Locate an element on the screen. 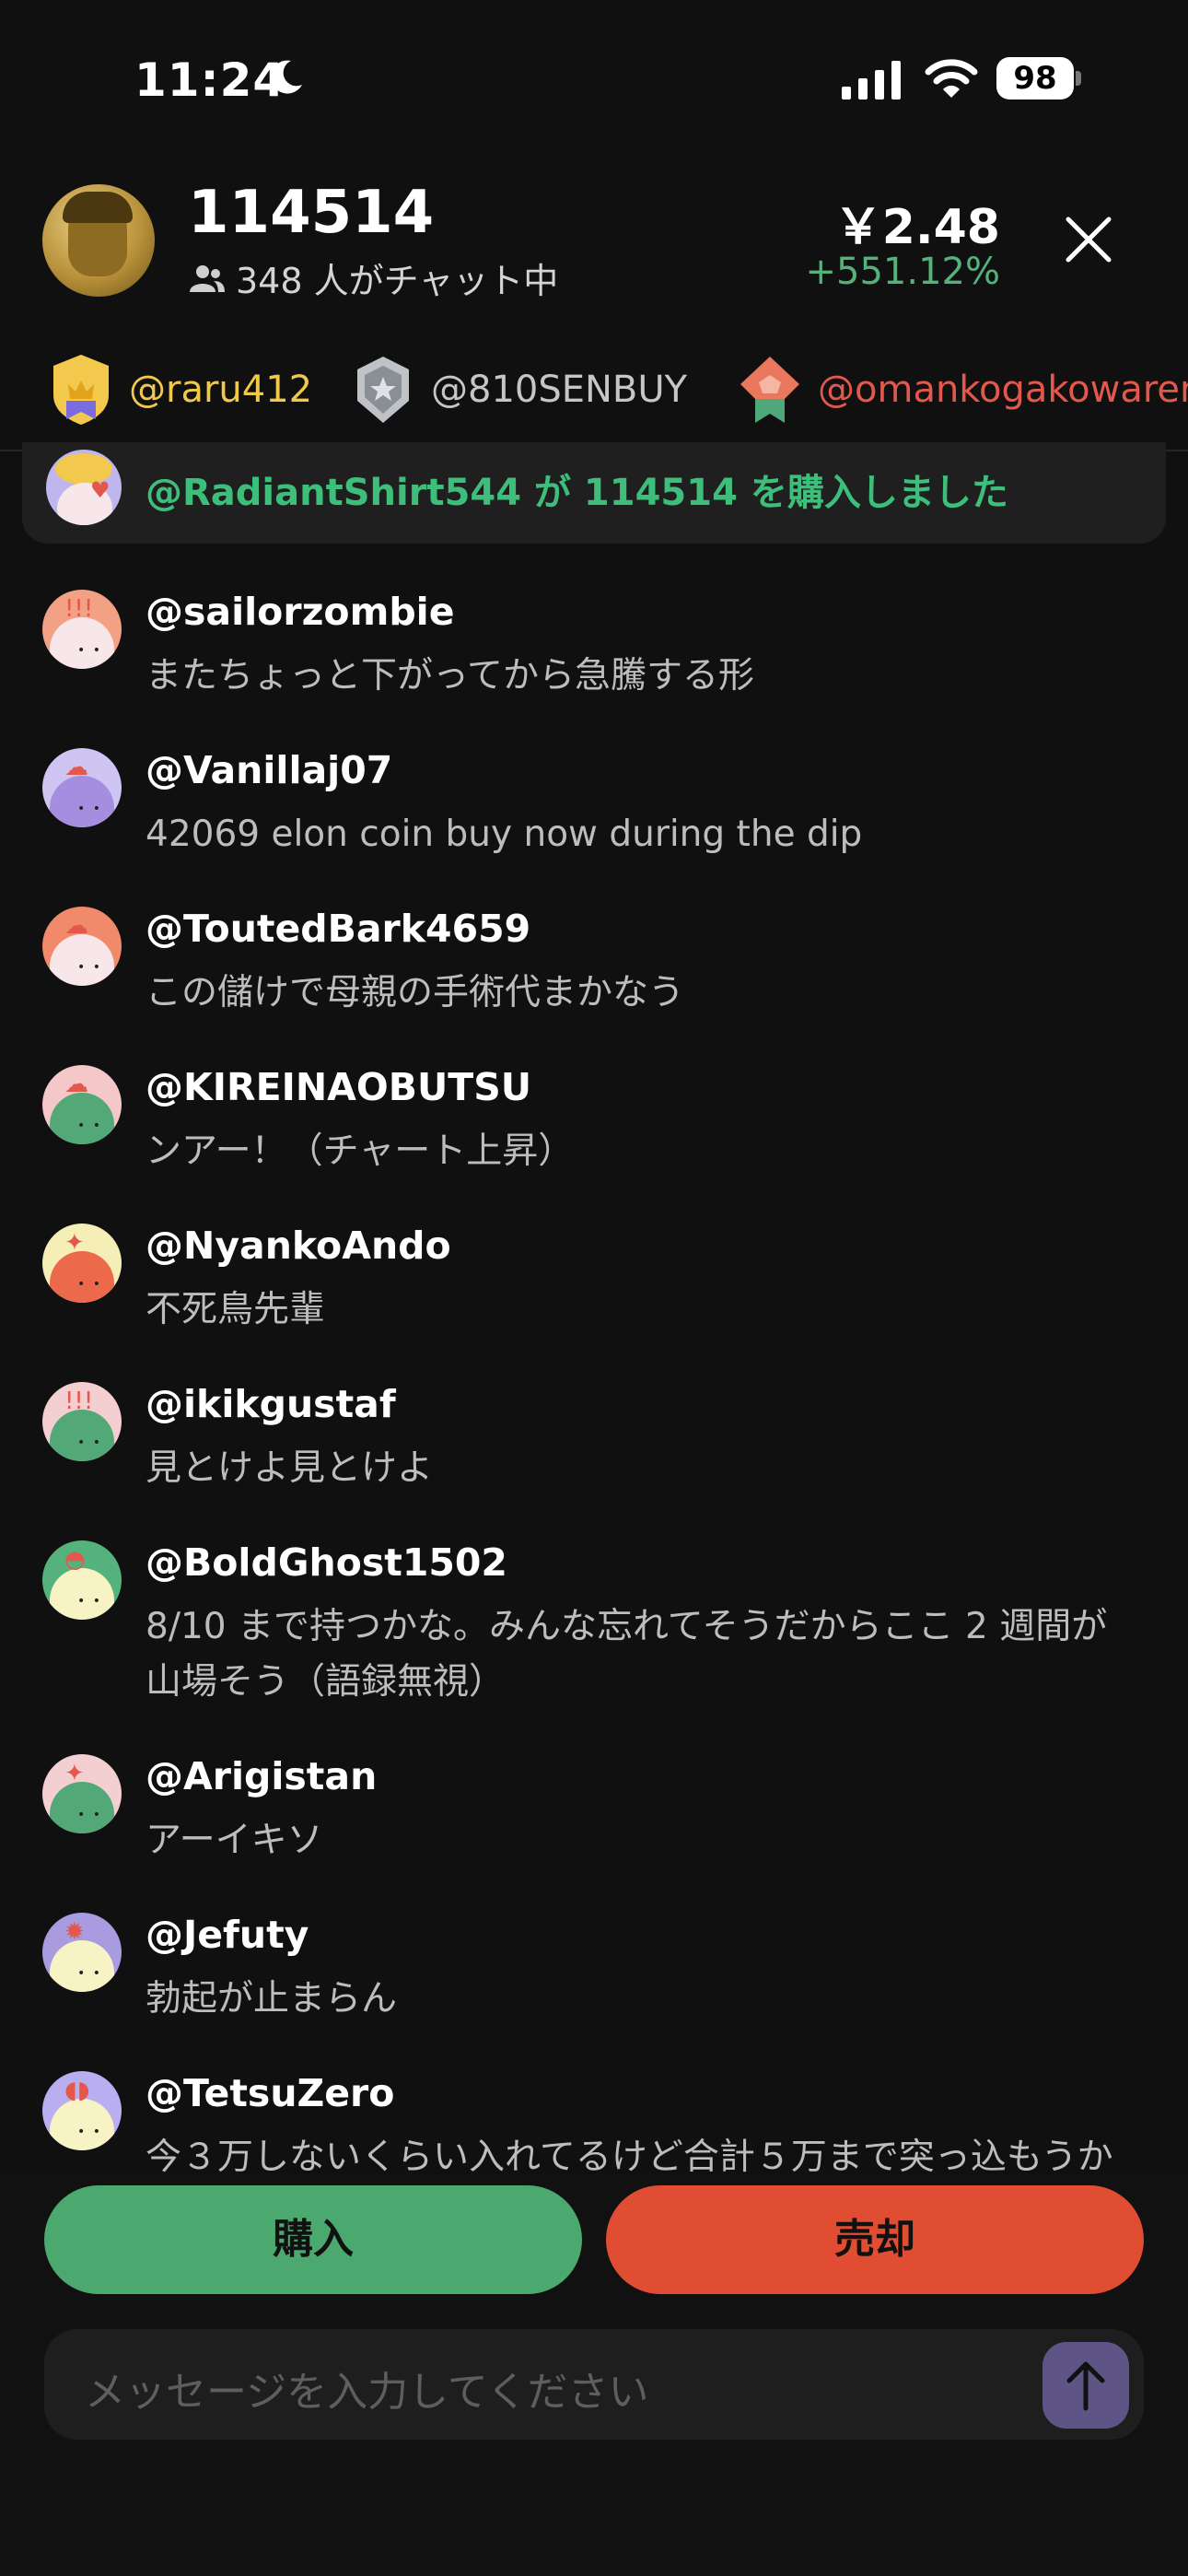 This screenshot has height=2576, width=1188. chat-header: 114514 348 人がチャット中 ￥2.48 +551.12% is located at coordinates (594, 244).